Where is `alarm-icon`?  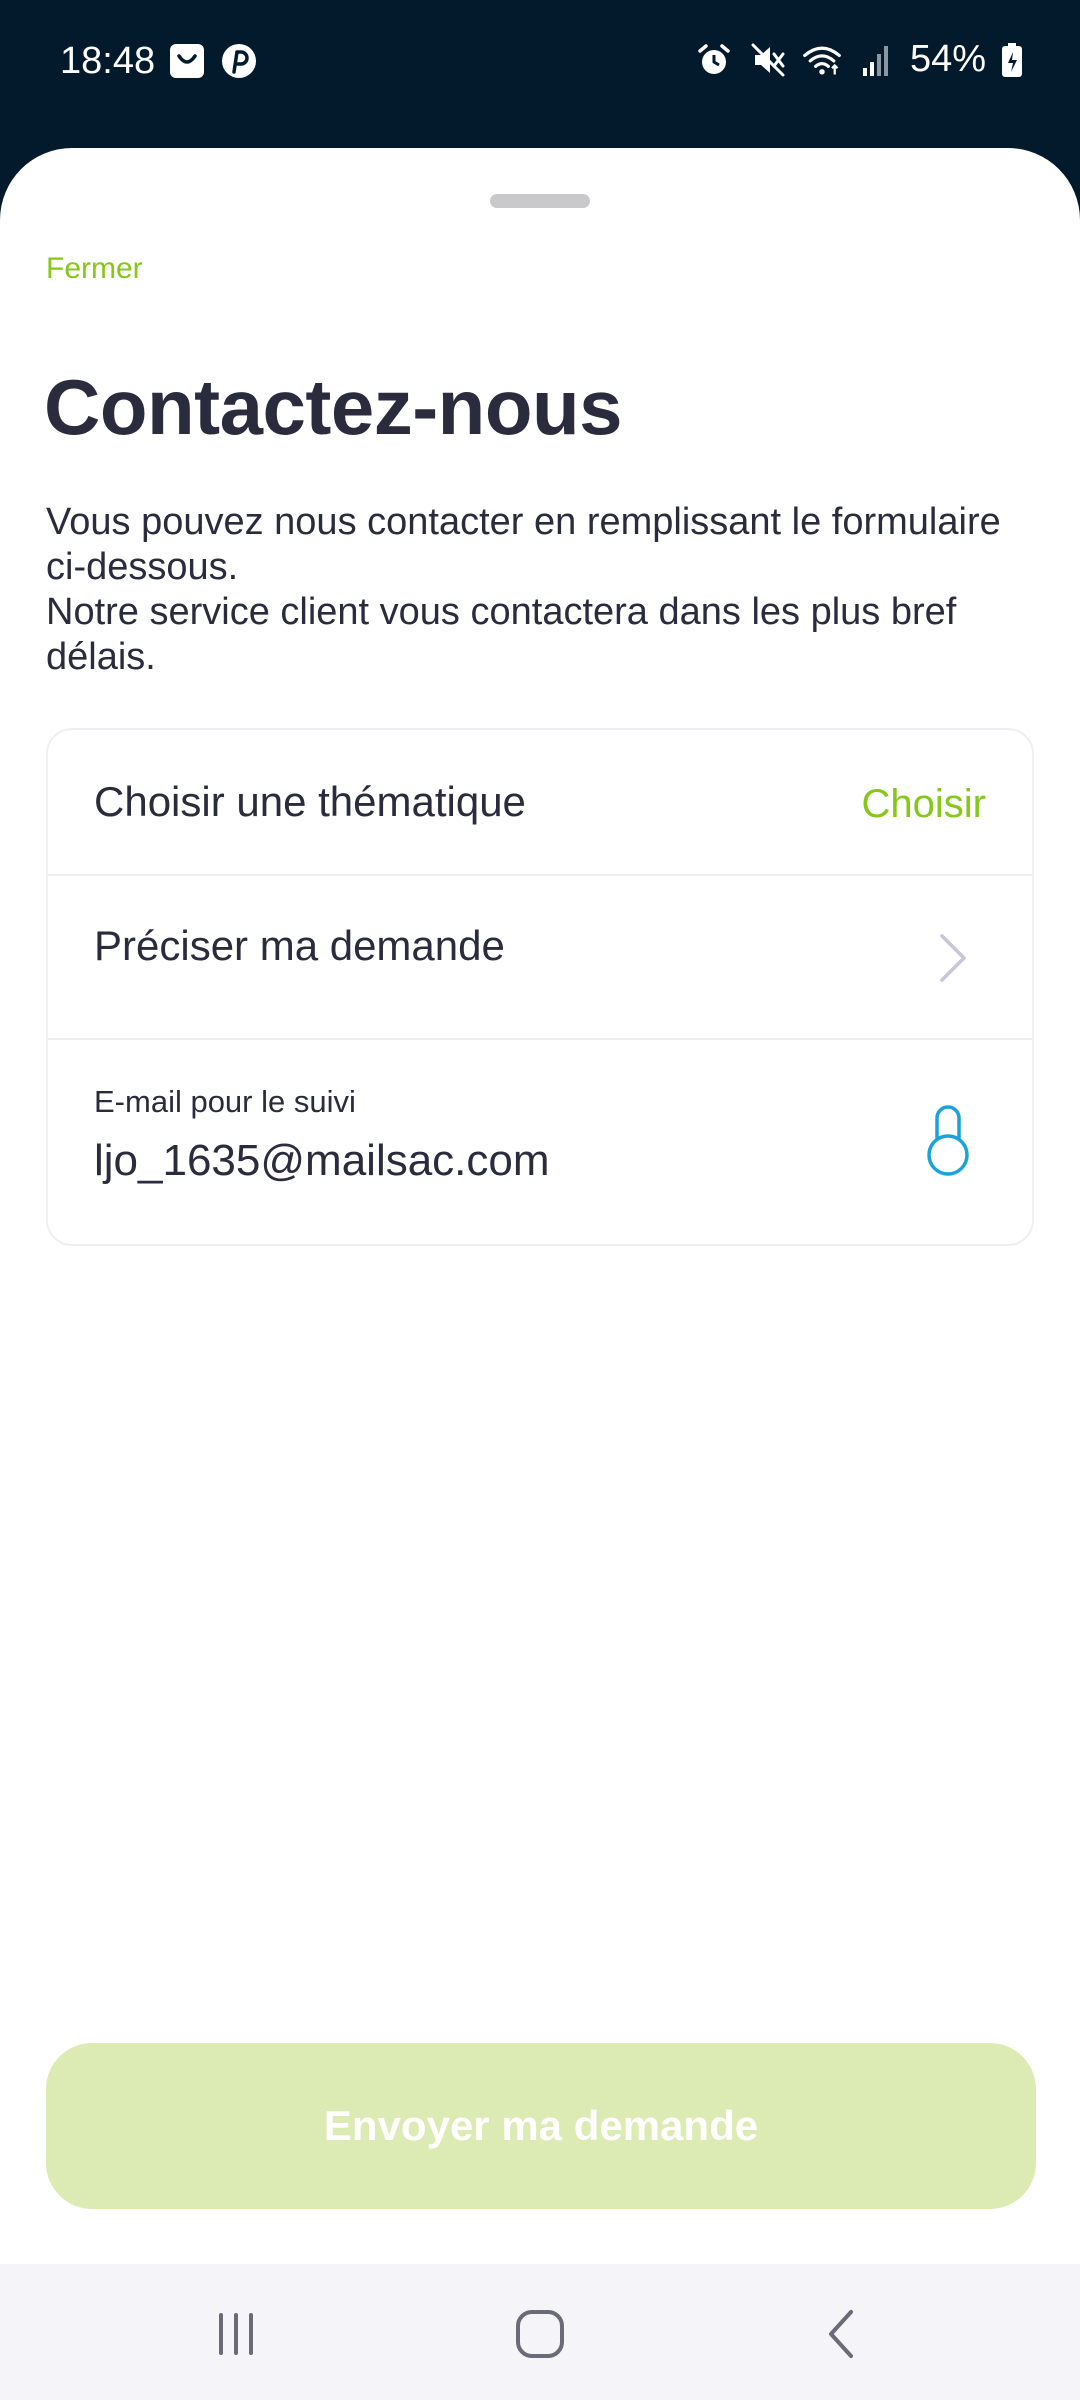 alarm-icon is located at coordinates (714, 60).